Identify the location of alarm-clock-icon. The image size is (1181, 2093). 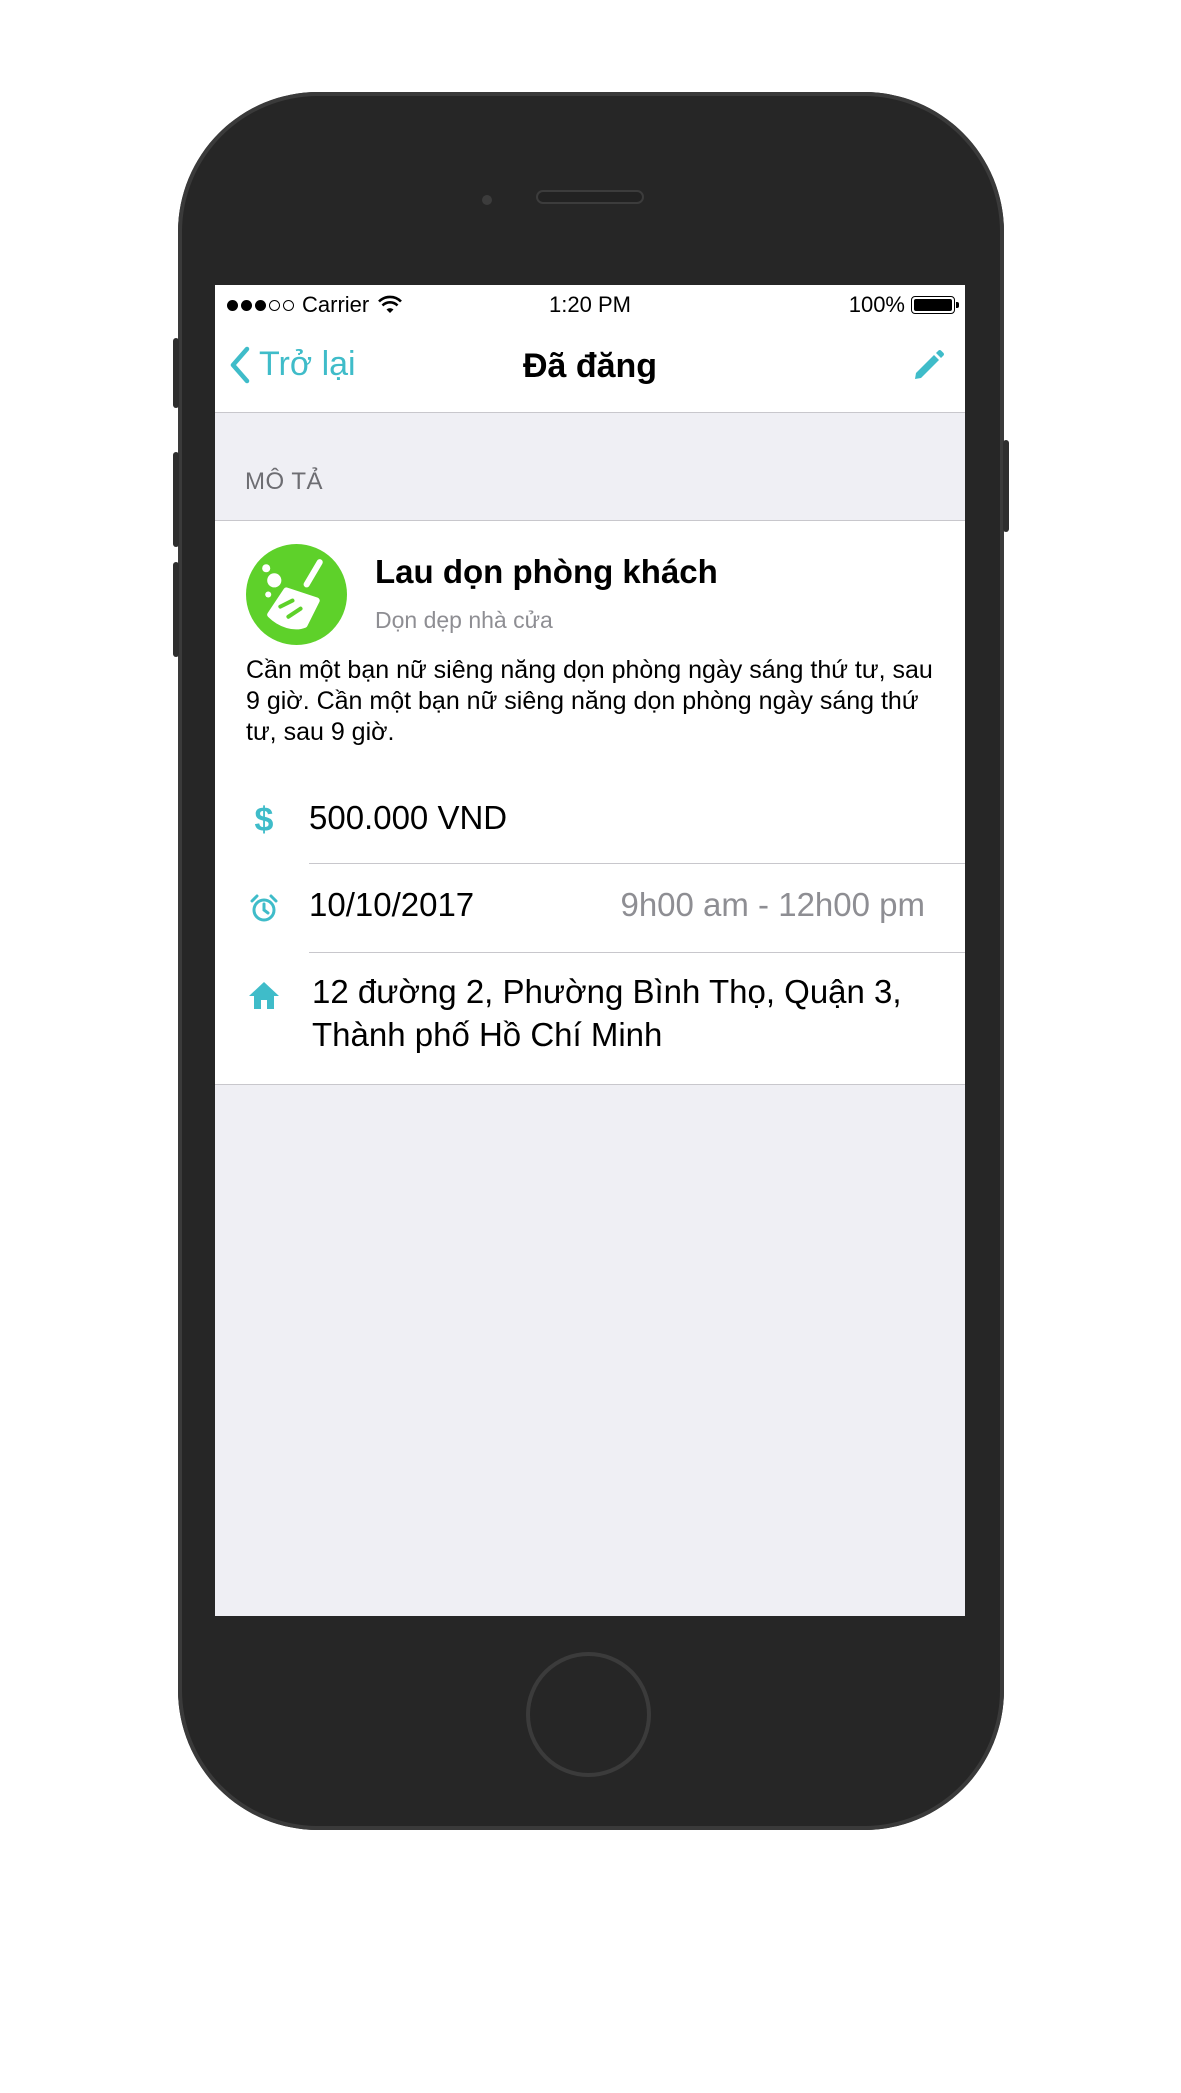
(264, 908).